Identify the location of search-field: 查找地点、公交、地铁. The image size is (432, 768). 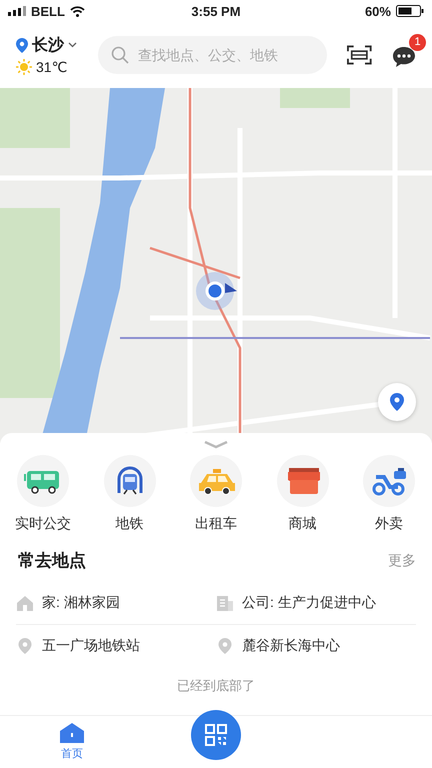
(212, 55).